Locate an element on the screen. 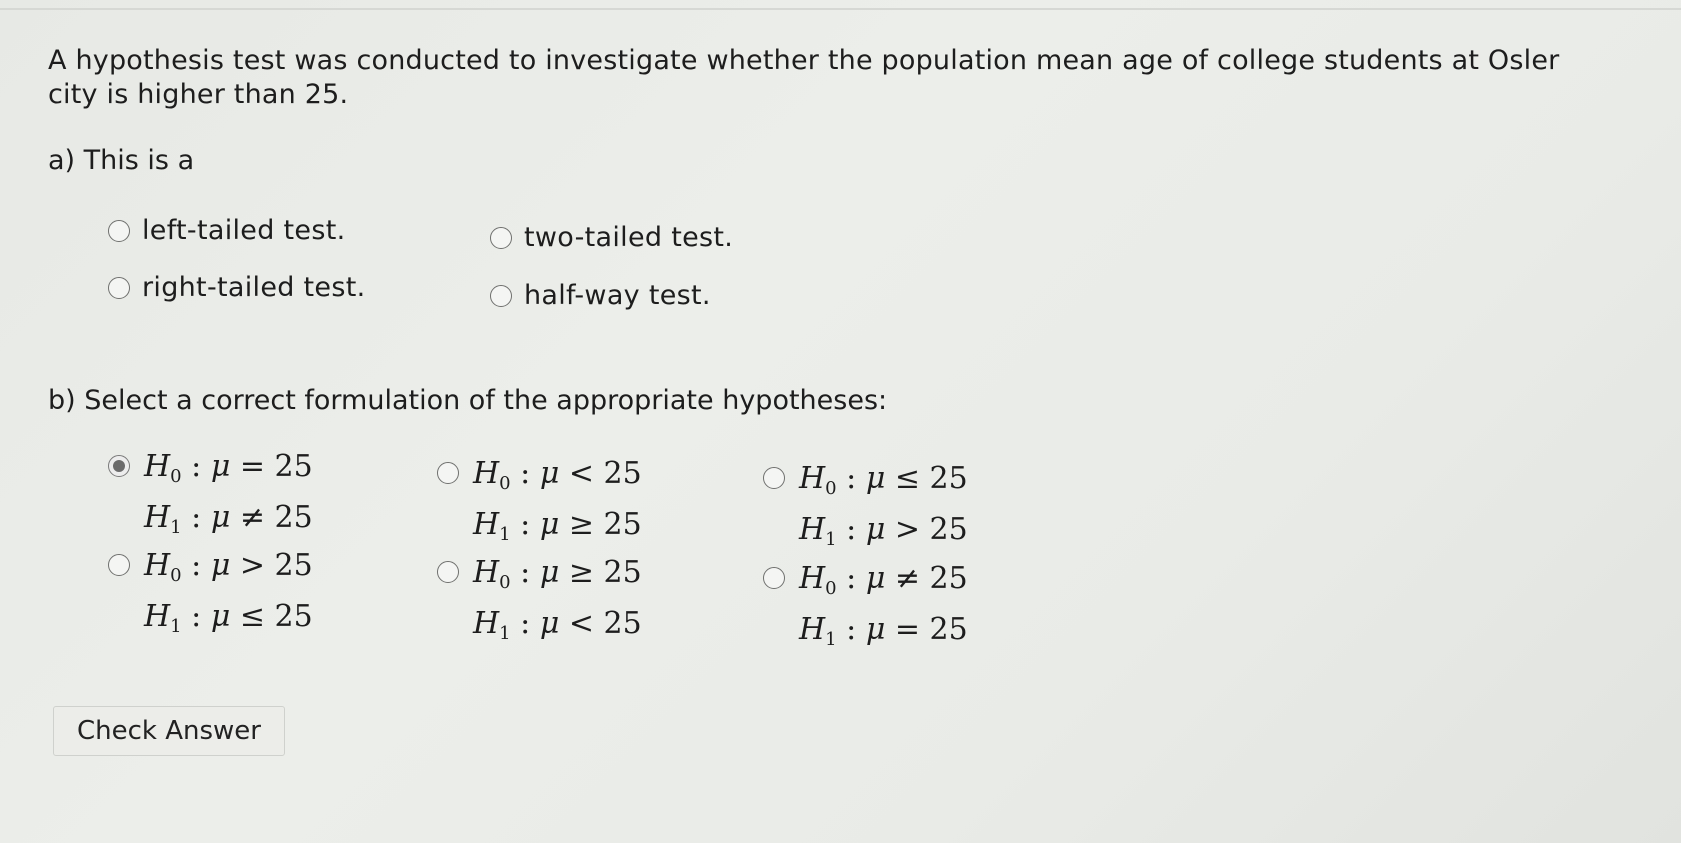  h0-relation: > is located at coordinates (252, 565).